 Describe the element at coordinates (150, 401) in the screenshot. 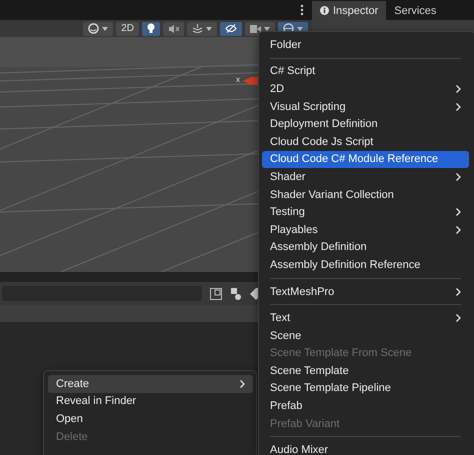

I see `menu-item: Reveal in Finder` at that location.